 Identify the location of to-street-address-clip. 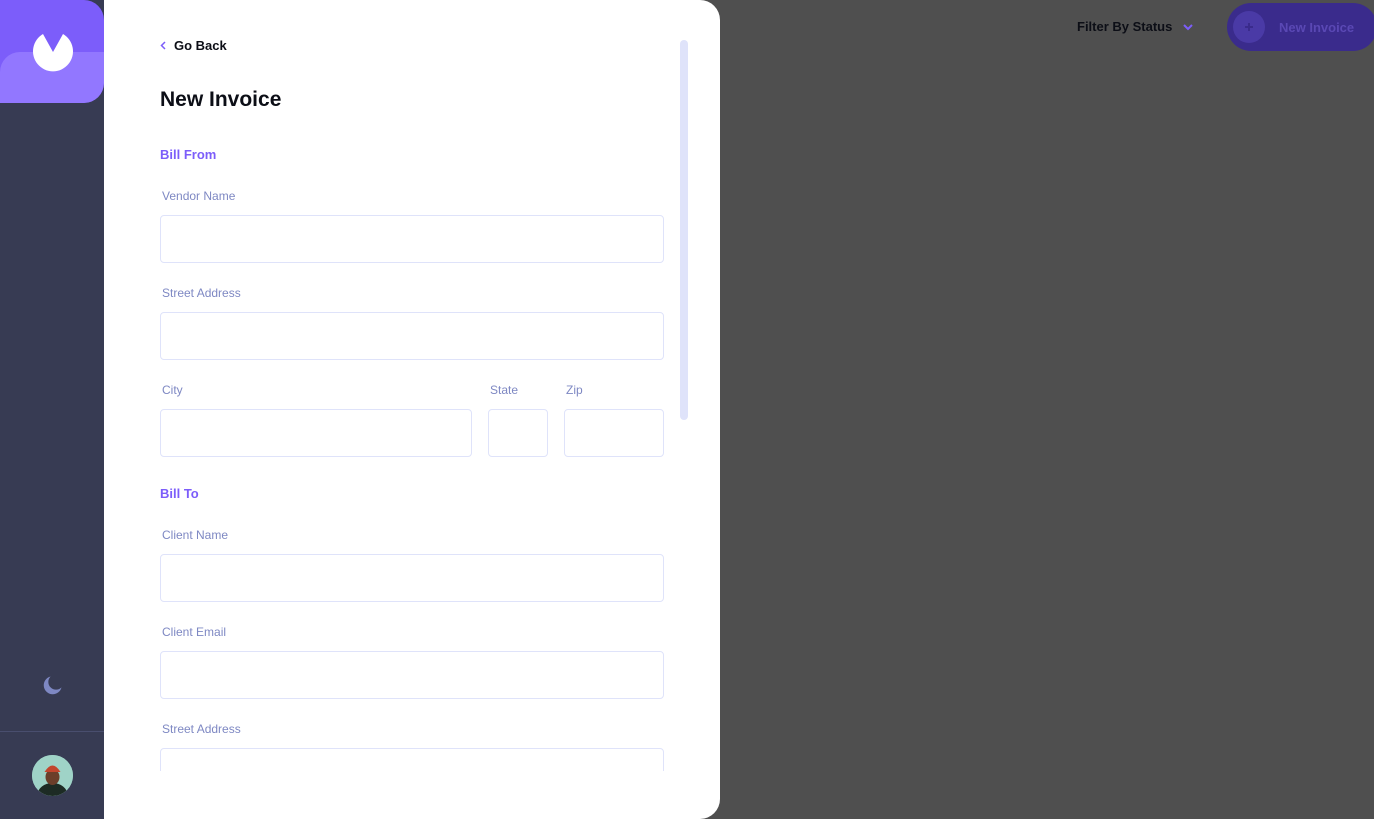
(412, 759).